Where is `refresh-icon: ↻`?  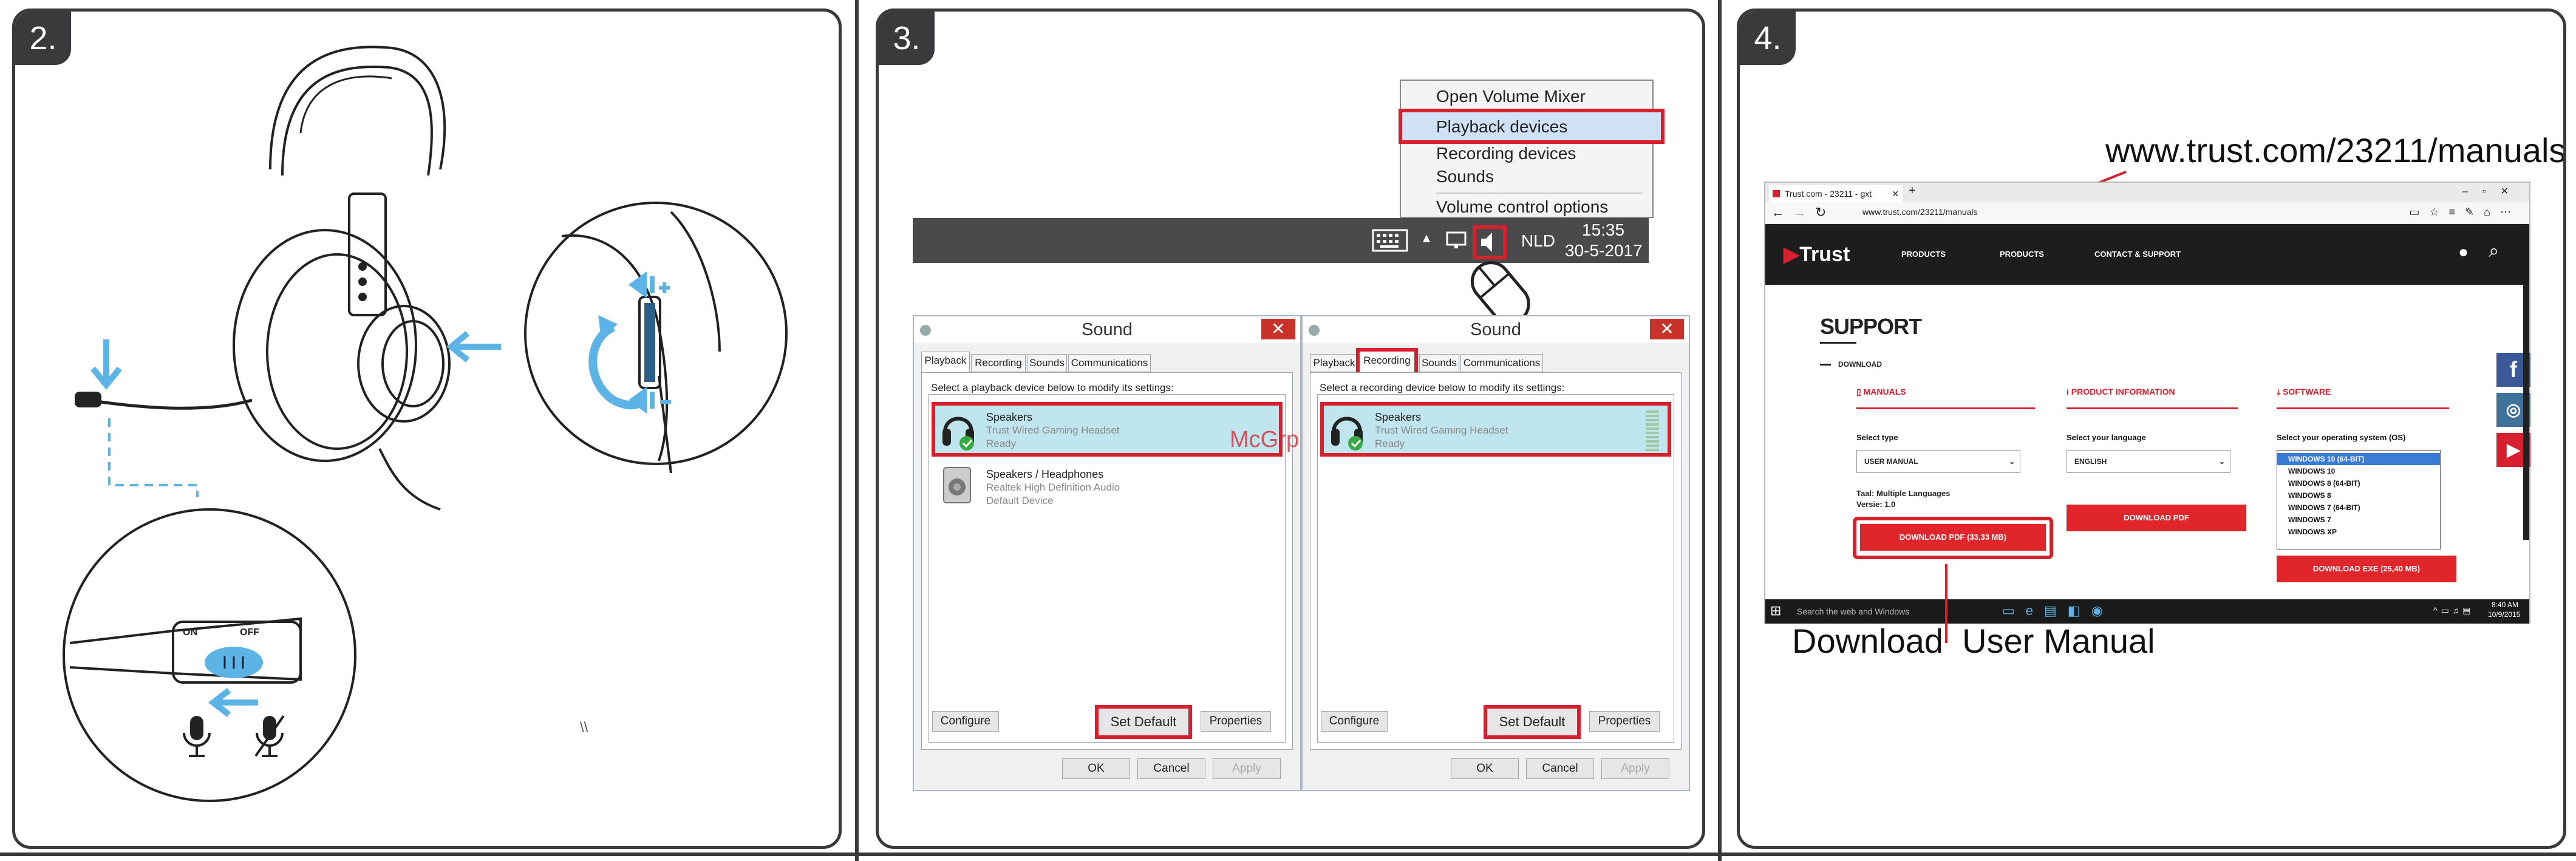 refresh-icon: ↻ is located at coordinates (1821, 212).